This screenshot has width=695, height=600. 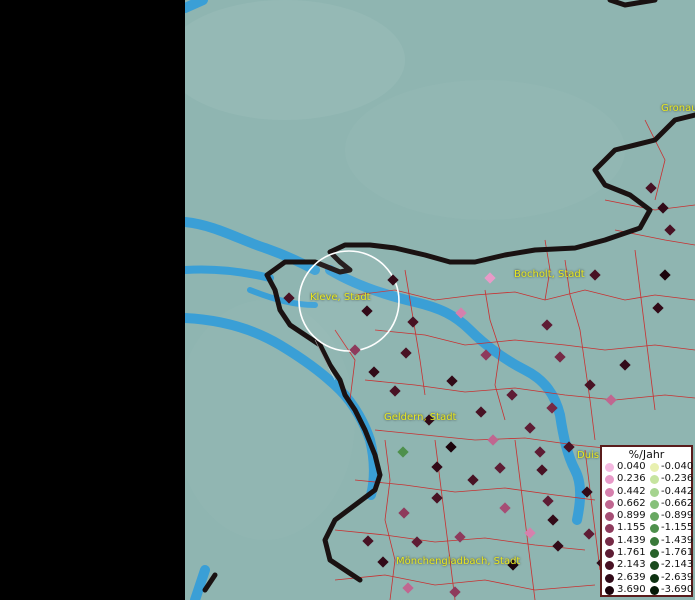 What do you see at coordinates (677, 589) in the screenshot?
I see `legend-value-negative: -3.690` at bounding box center [677, 589].